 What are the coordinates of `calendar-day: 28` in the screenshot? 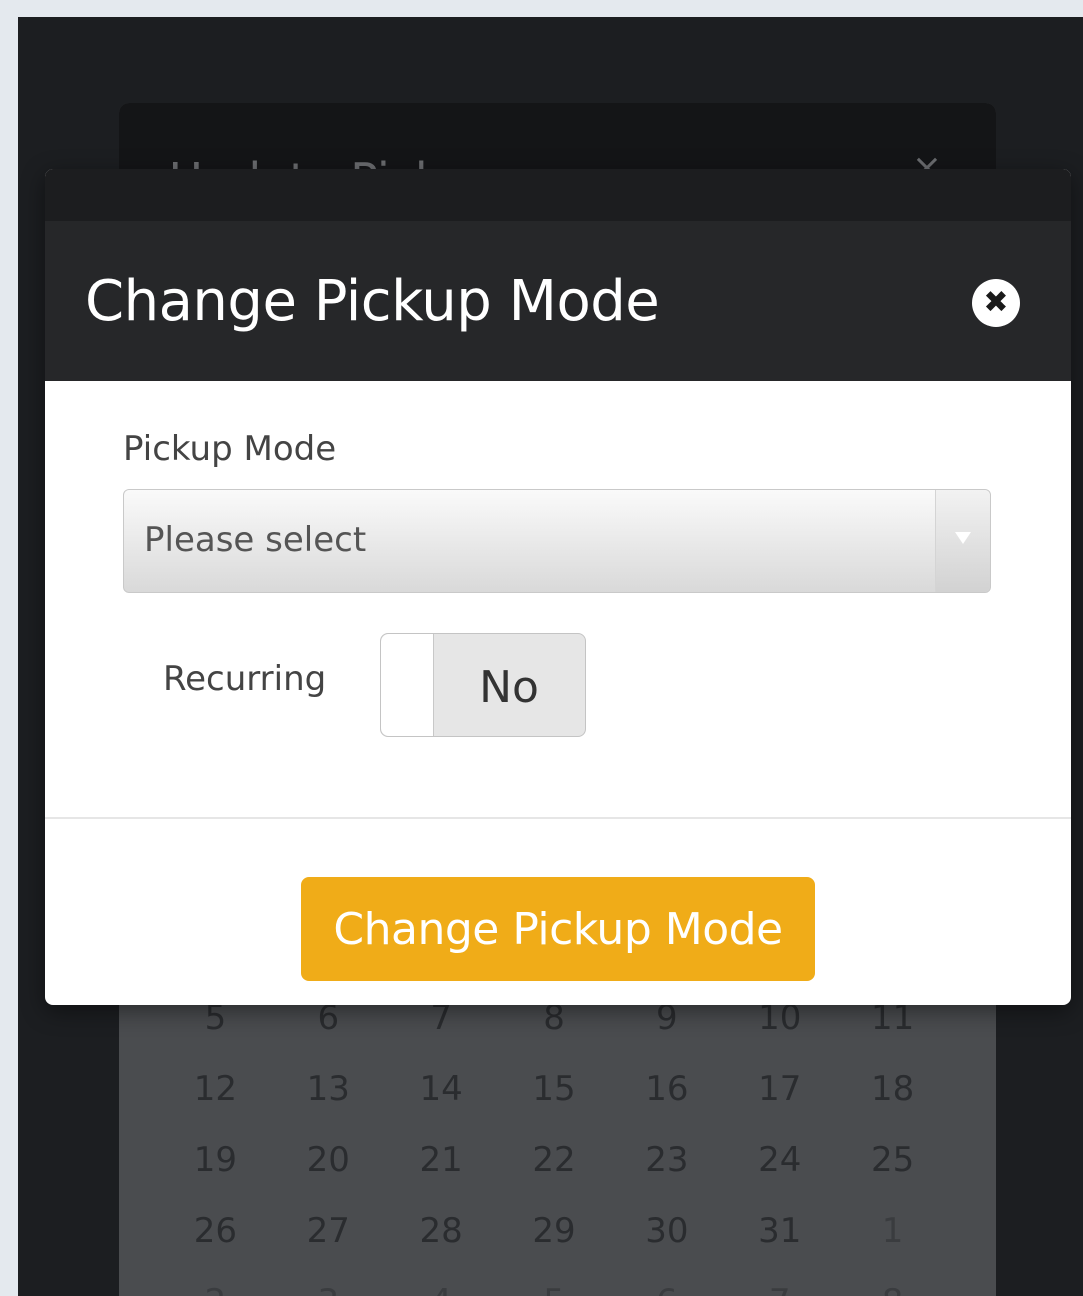 It's located at (441, 1231).